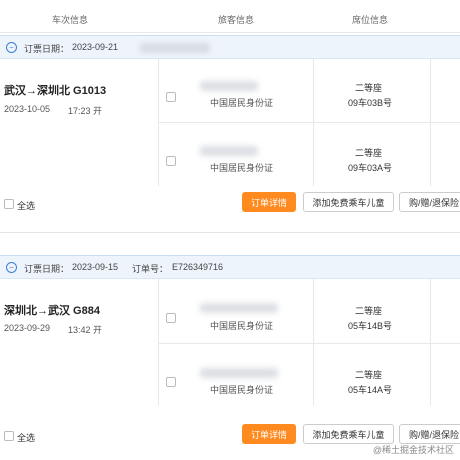 The width and height of the screenshot is (460, 460). Describe the element at coordinates (413, 450) in the screenshot. I see `watermark: @稀土掘金技术社区` at that location.